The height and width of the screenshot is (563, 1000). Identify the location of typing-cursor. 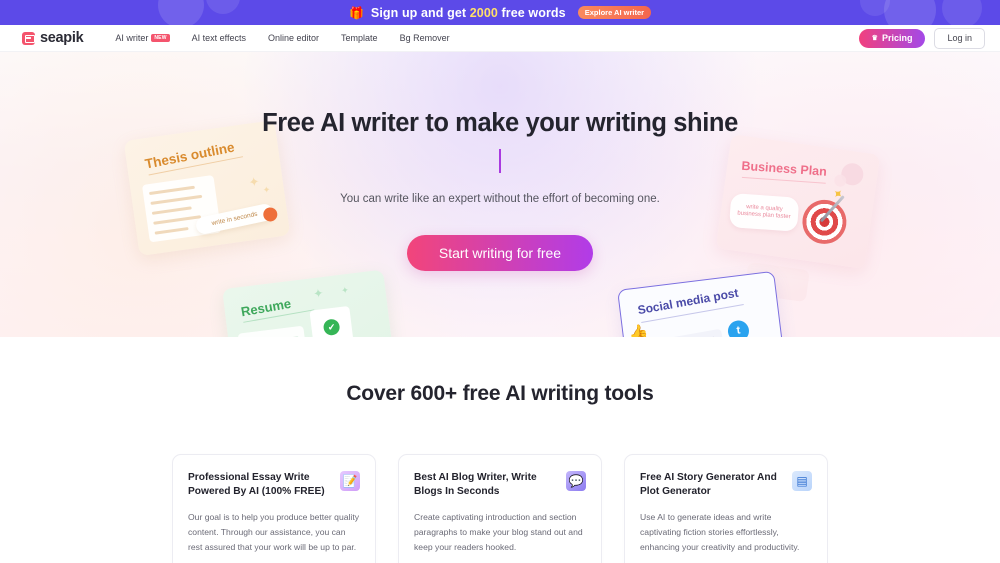
(500, 161).